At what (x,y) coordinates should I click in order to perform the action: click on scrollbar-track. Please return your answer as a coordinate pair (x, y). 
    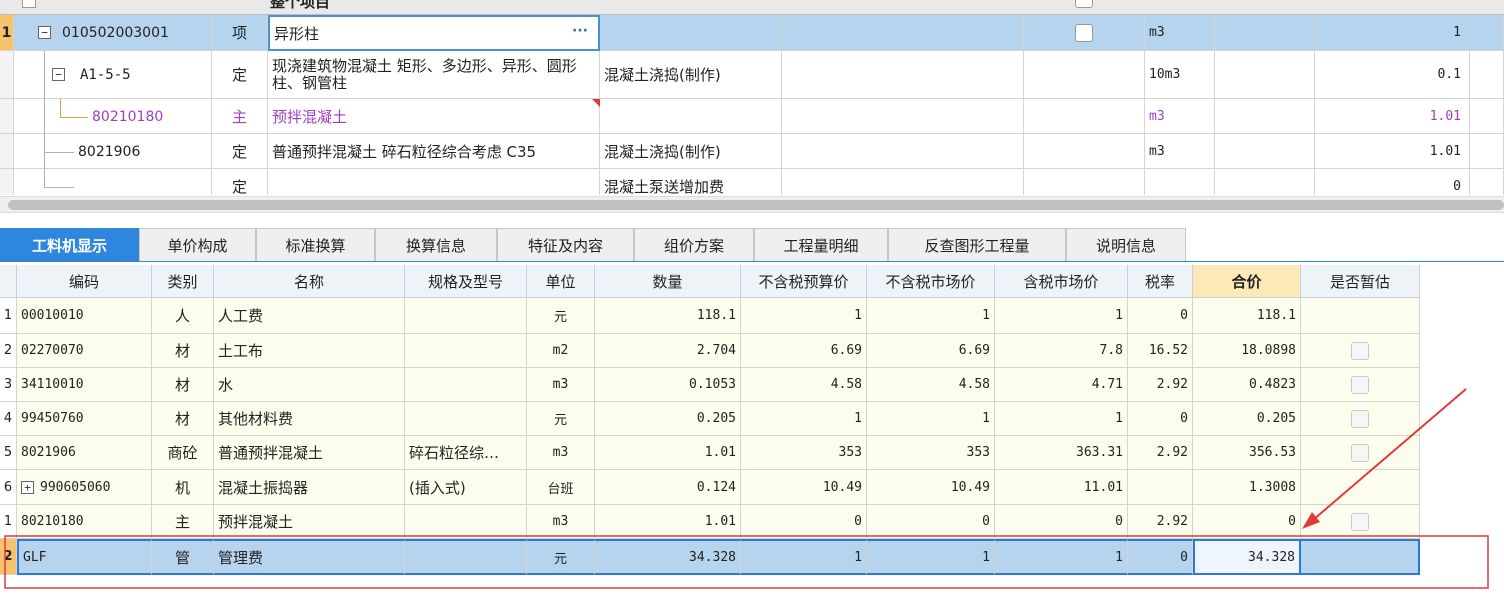
    Looking at the image, I should click on (752, 204).